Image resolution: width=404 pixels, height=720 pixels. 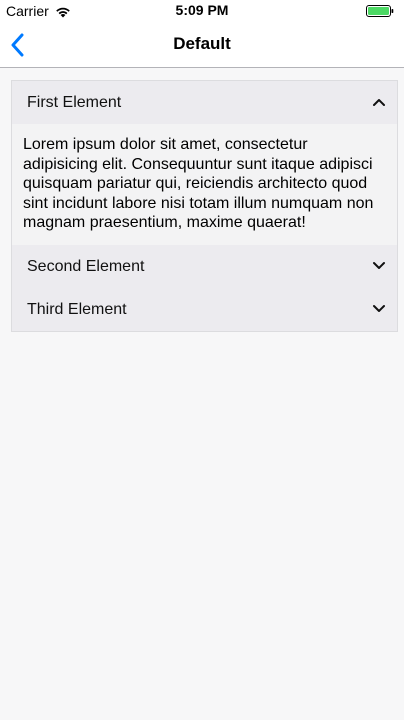 What do you see at coordinates (379, 102) in the screenshot?
I see `chevron-up-icon` at bounding box center [379, 102].